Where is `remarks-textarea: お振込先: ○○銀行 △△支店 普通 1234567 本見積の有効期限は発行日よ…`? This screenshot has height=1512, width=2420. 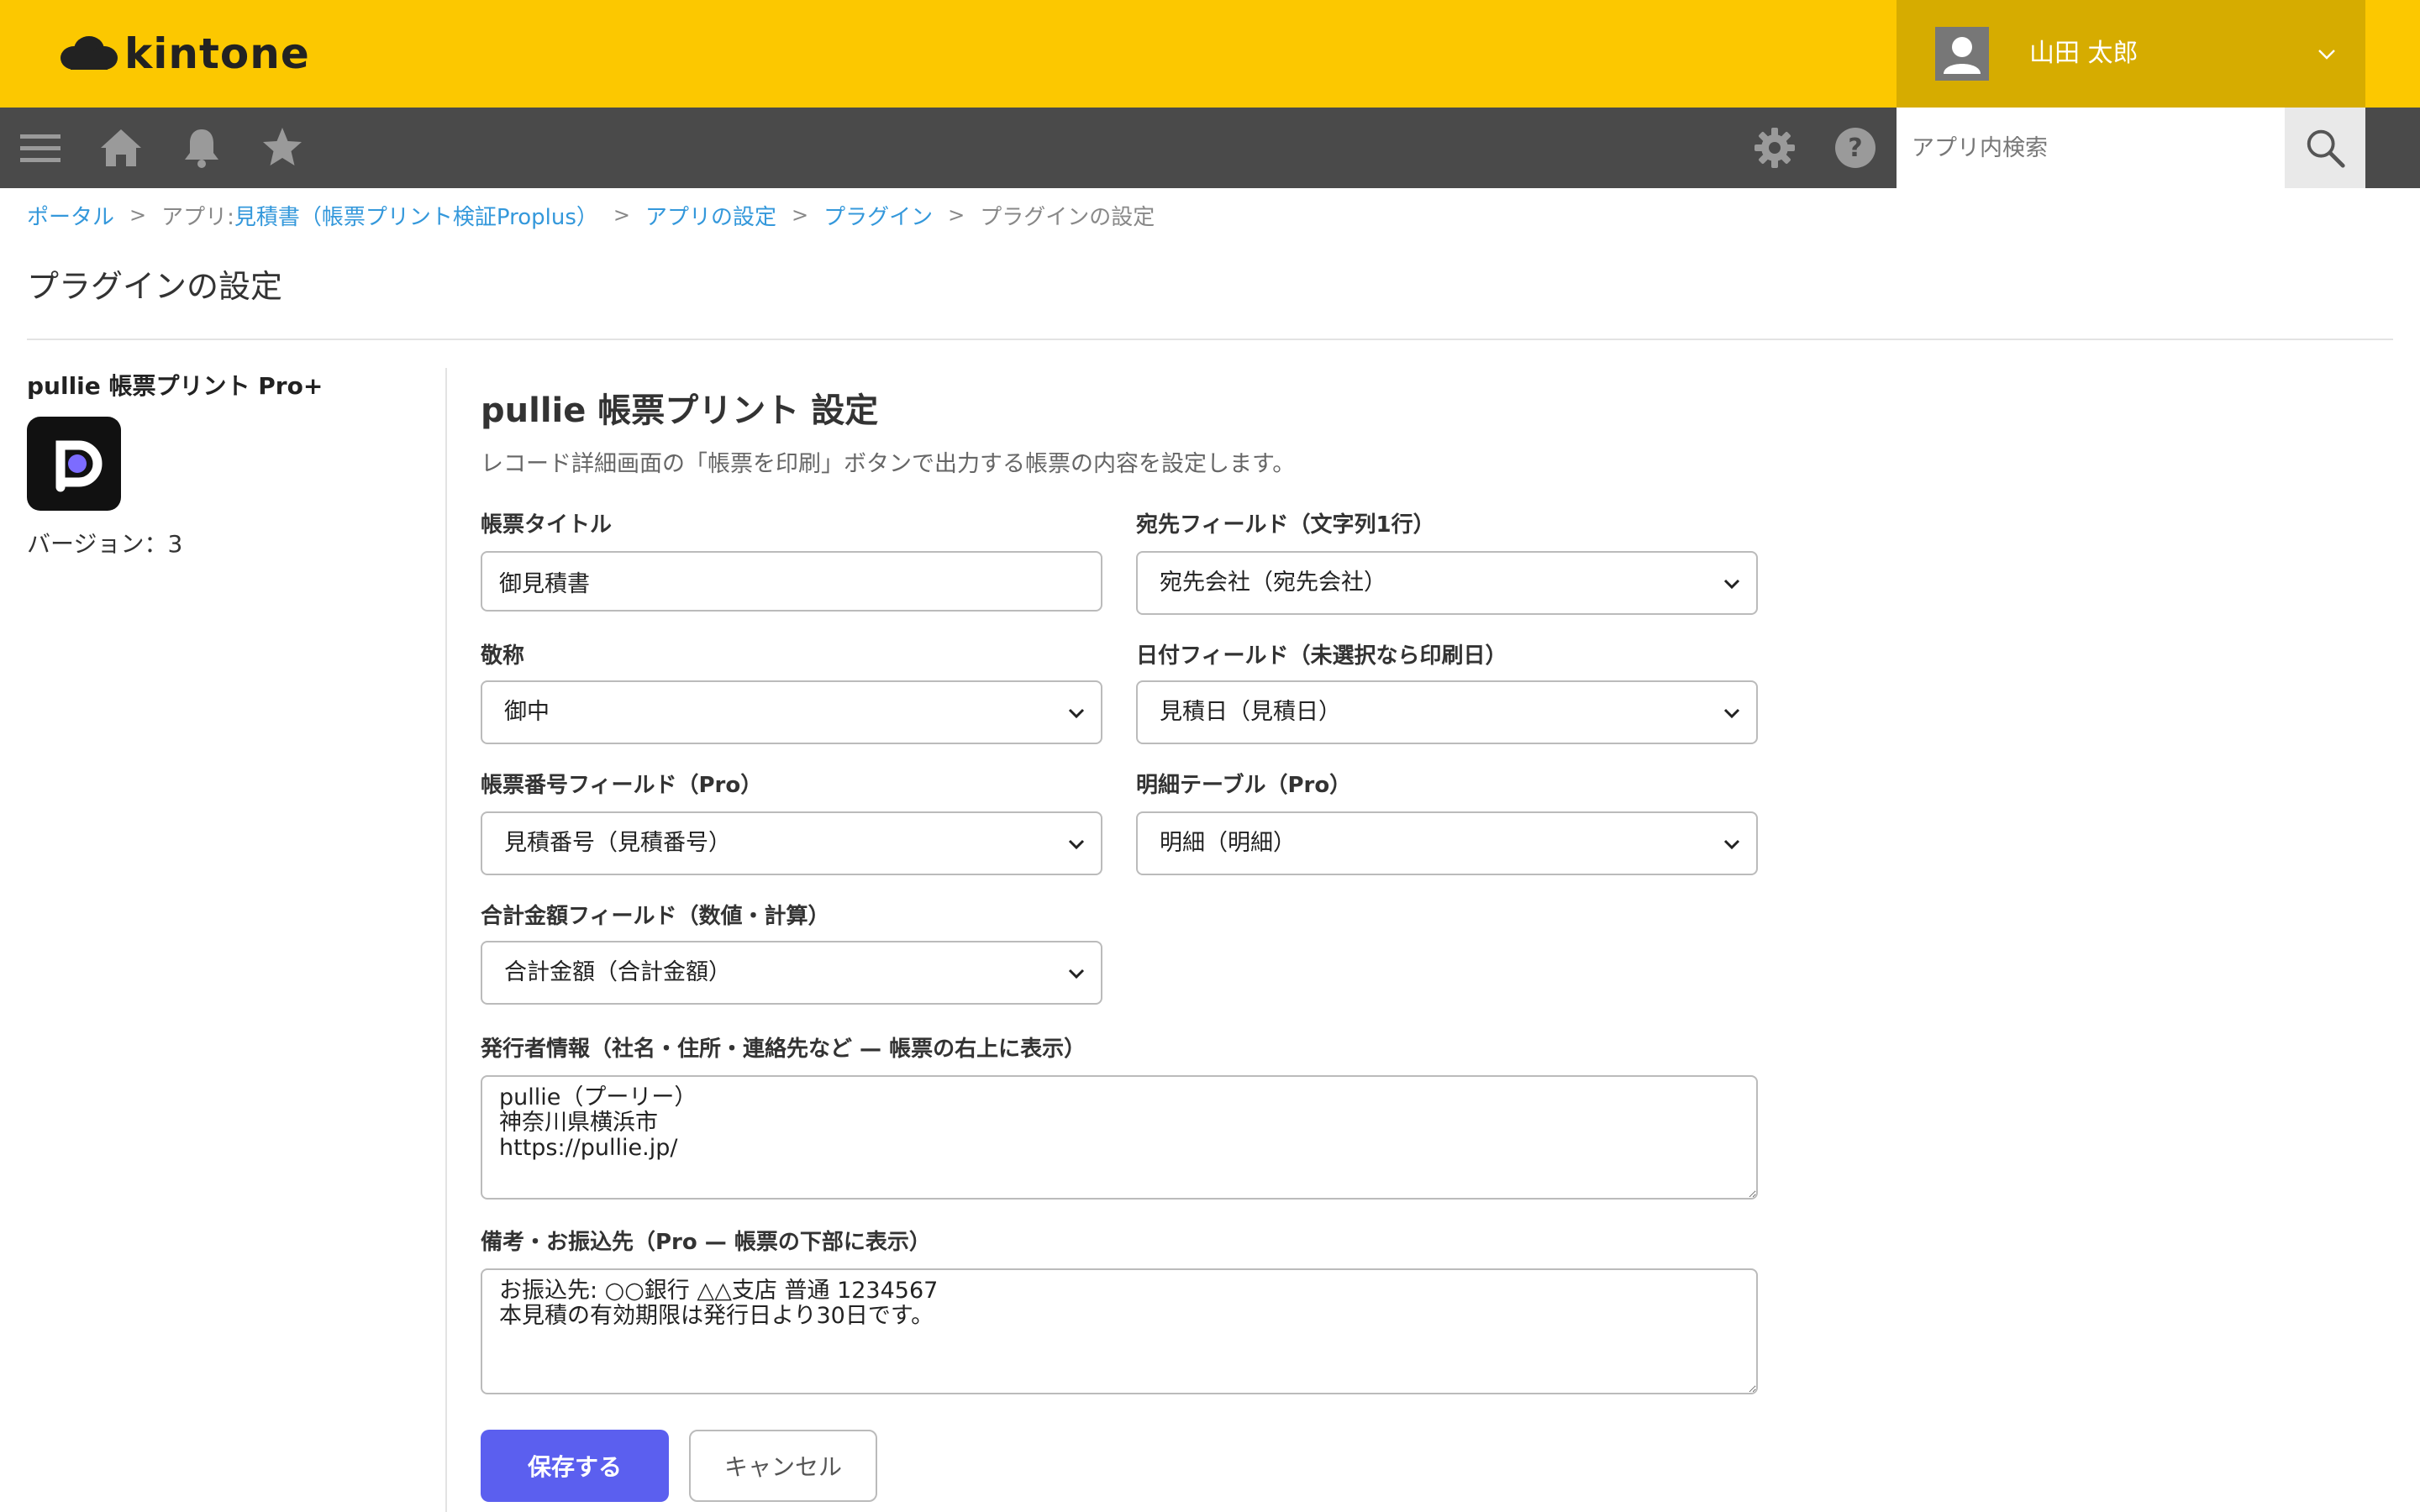 remarks-textarea: お振込先: ○○銀行 △△支店 普通 1234567 本見積の有効期限は発行日よ… is located at coordinates (1119, 1331).